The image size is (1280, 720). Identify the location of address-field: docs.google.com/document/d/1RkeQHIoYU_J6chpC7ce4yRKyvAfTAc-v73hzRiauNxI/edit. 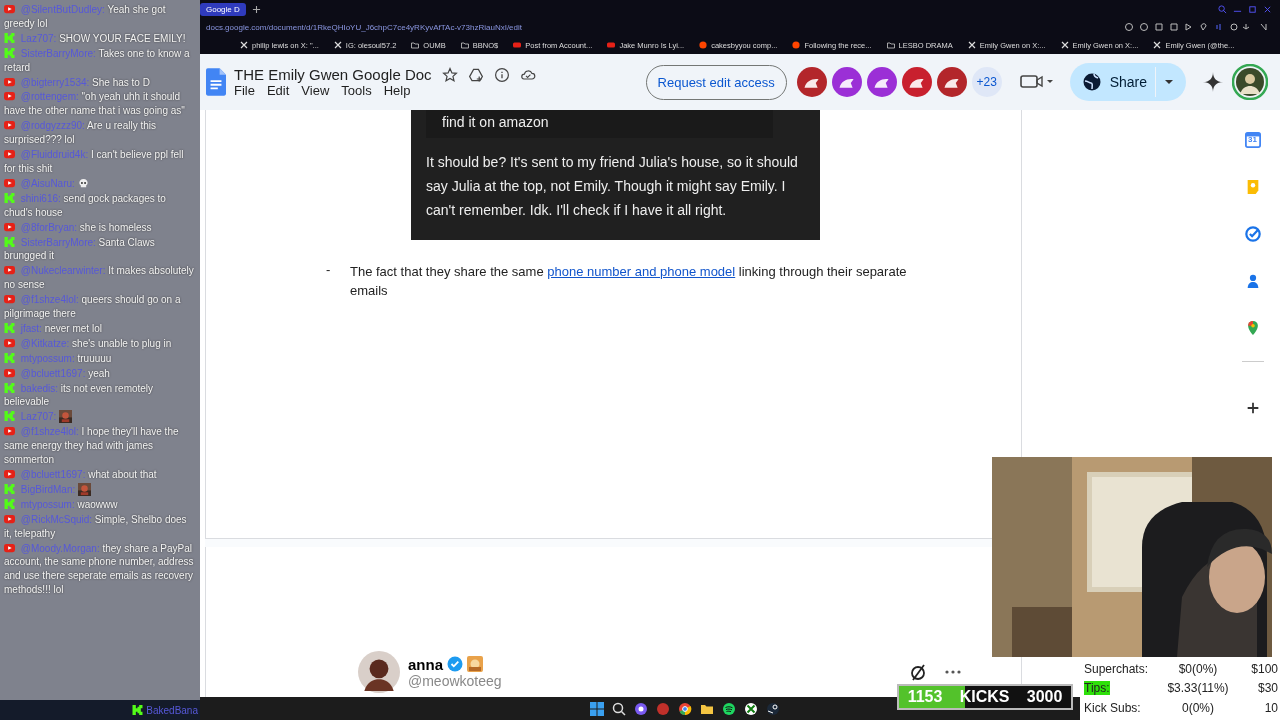
(364, 27).